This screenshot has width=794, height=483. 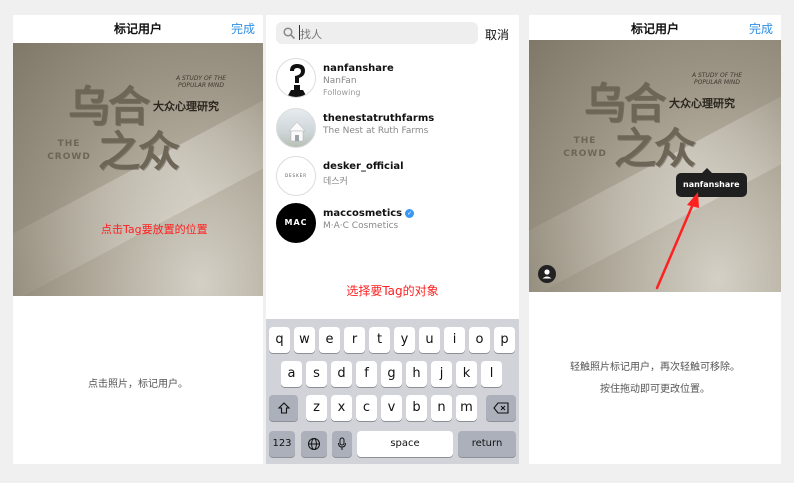 I want to click on microphone-icon, so click(x=342, y=443).